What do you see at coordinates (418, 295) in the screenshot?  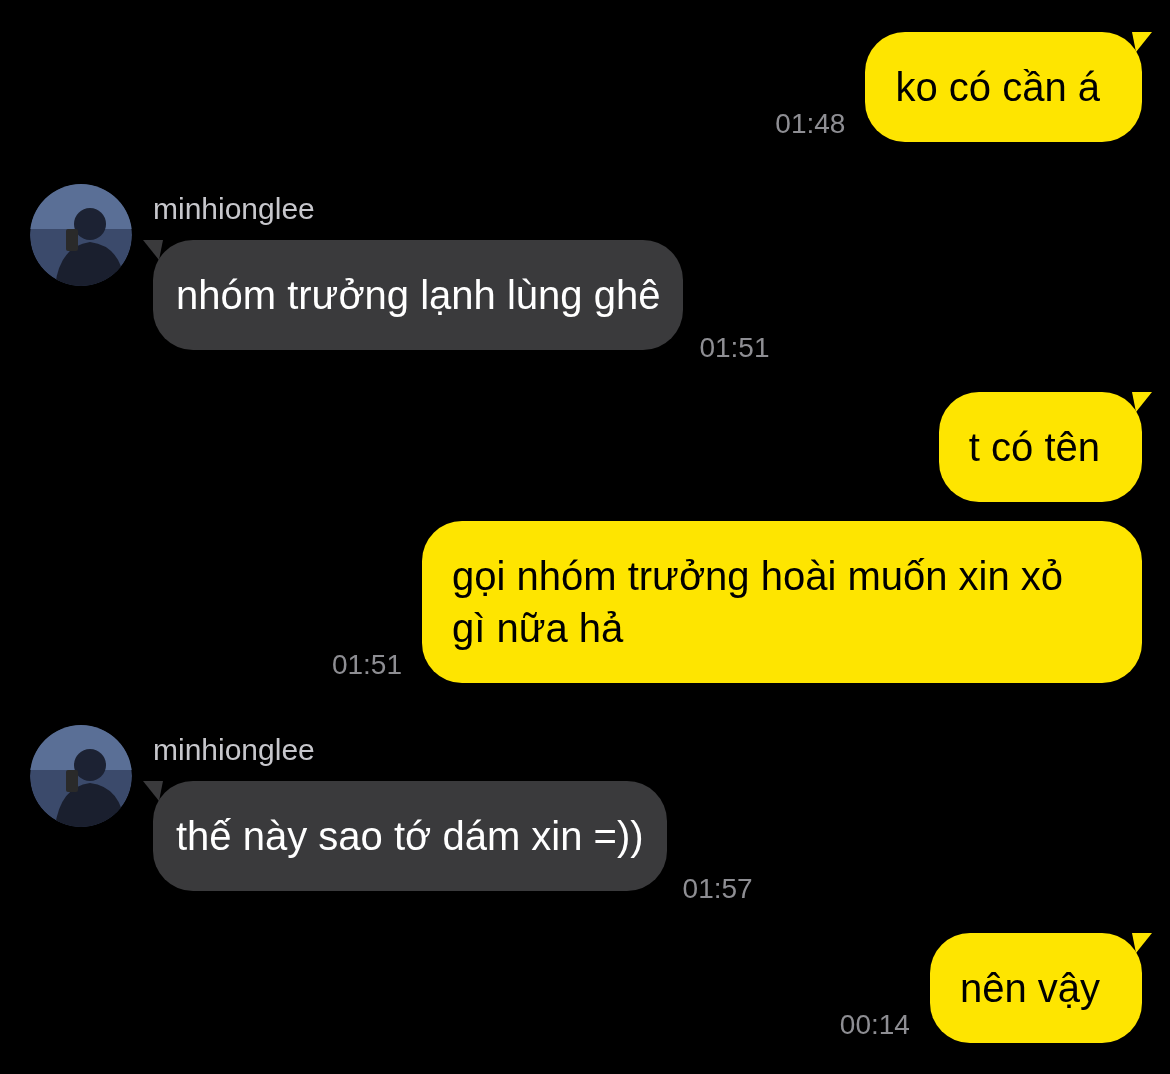 I see `message-bubble: nhóm trưởng lạnh lùng ghê` at bounding box center [418, 295].